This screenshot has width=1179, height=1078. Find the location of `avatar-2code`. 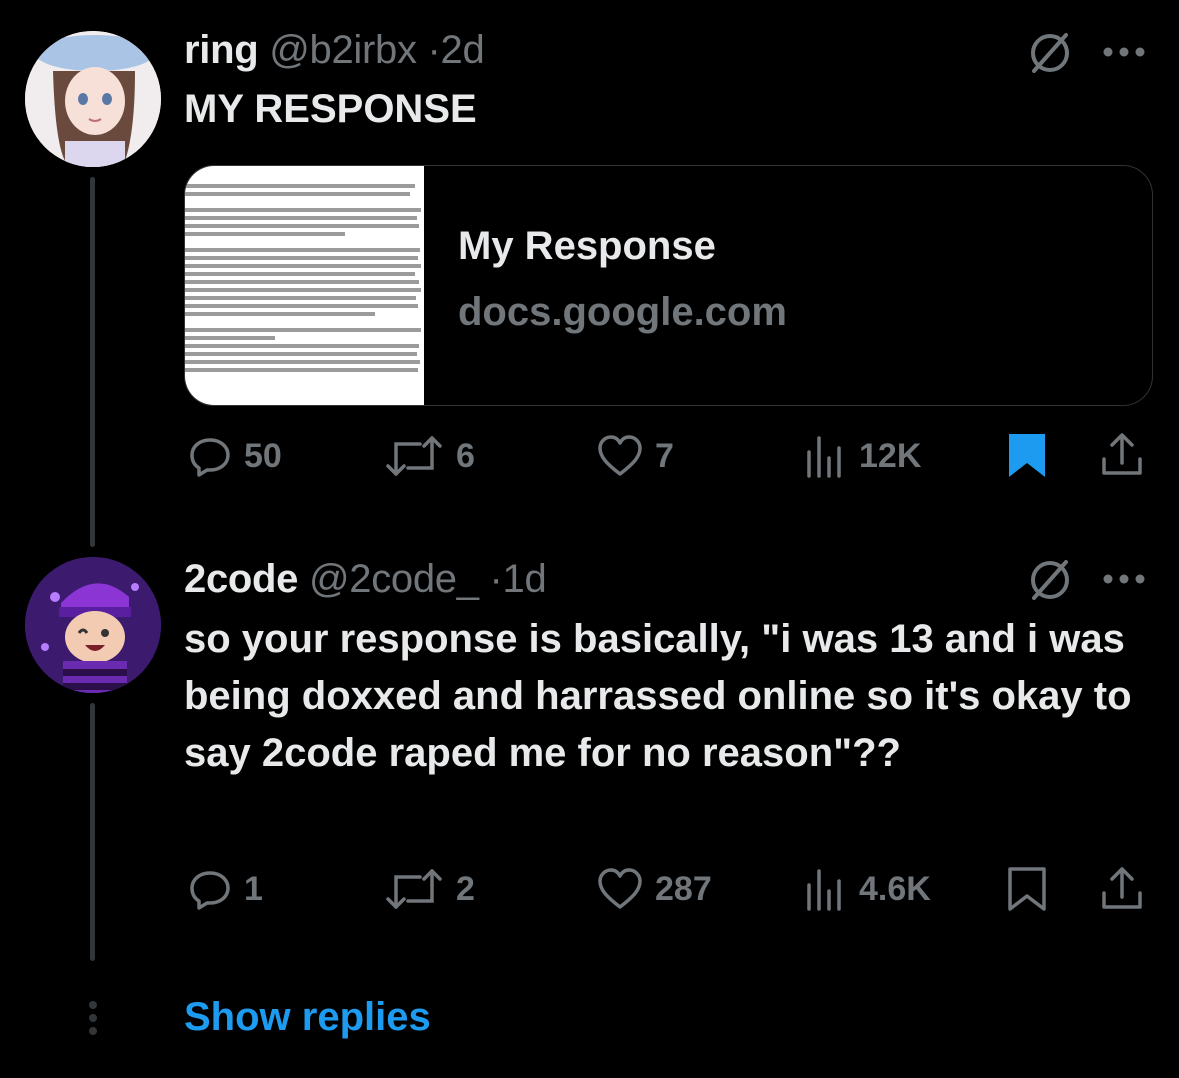

avatar-2code is located at coordinates (93, 625).